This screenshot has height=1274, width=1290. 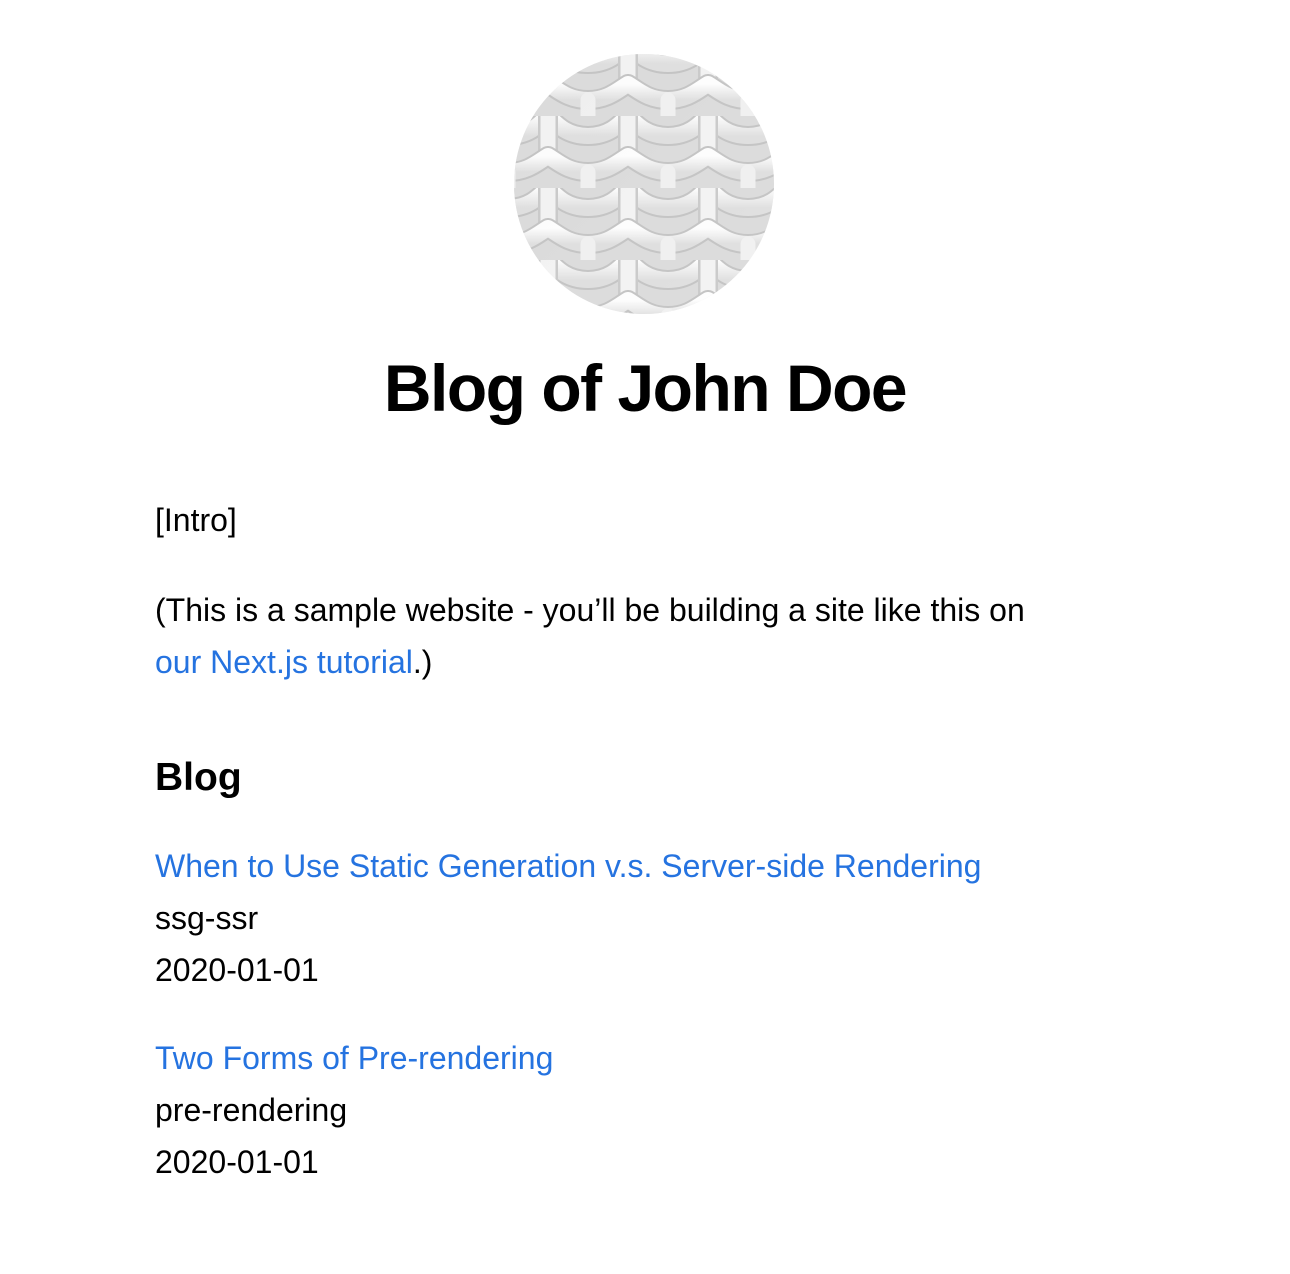 I want to click on nextjs-tutorial-link: our Next.js tutorial, so click(x=284, y=662).